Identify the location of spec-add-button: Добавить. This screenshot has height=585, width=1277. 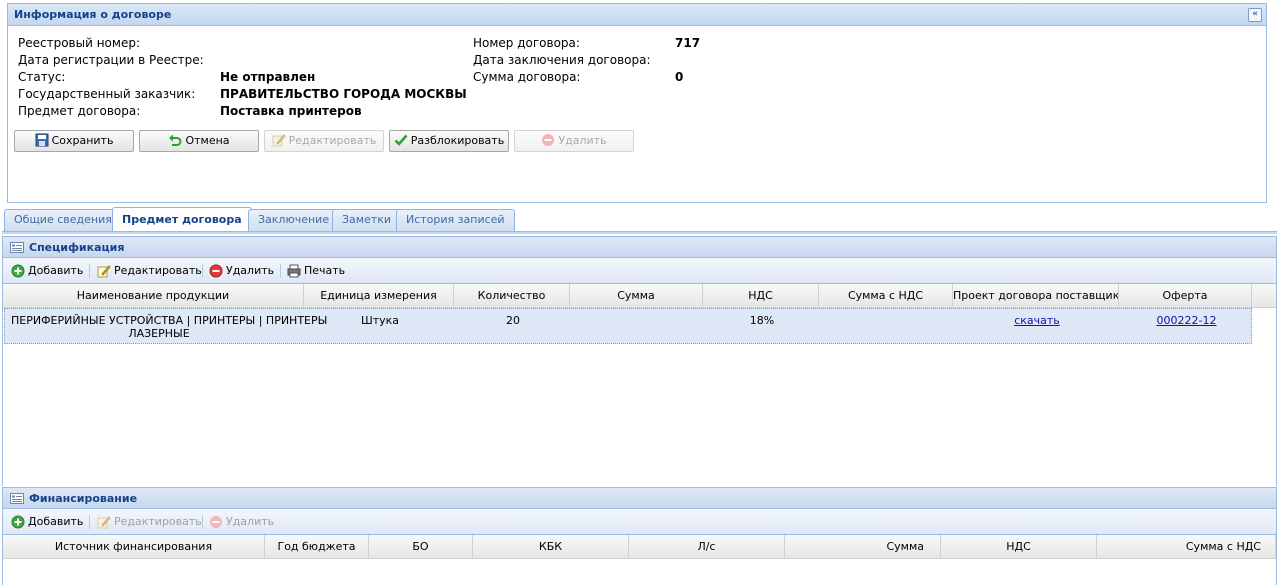
(47, 271).